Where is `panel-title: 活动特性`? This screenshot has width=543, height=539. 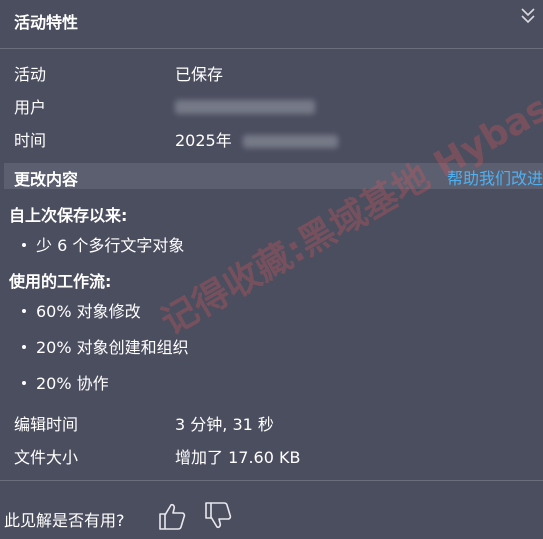
panel-title: 活动特性 is located at coordinates (46, 22).